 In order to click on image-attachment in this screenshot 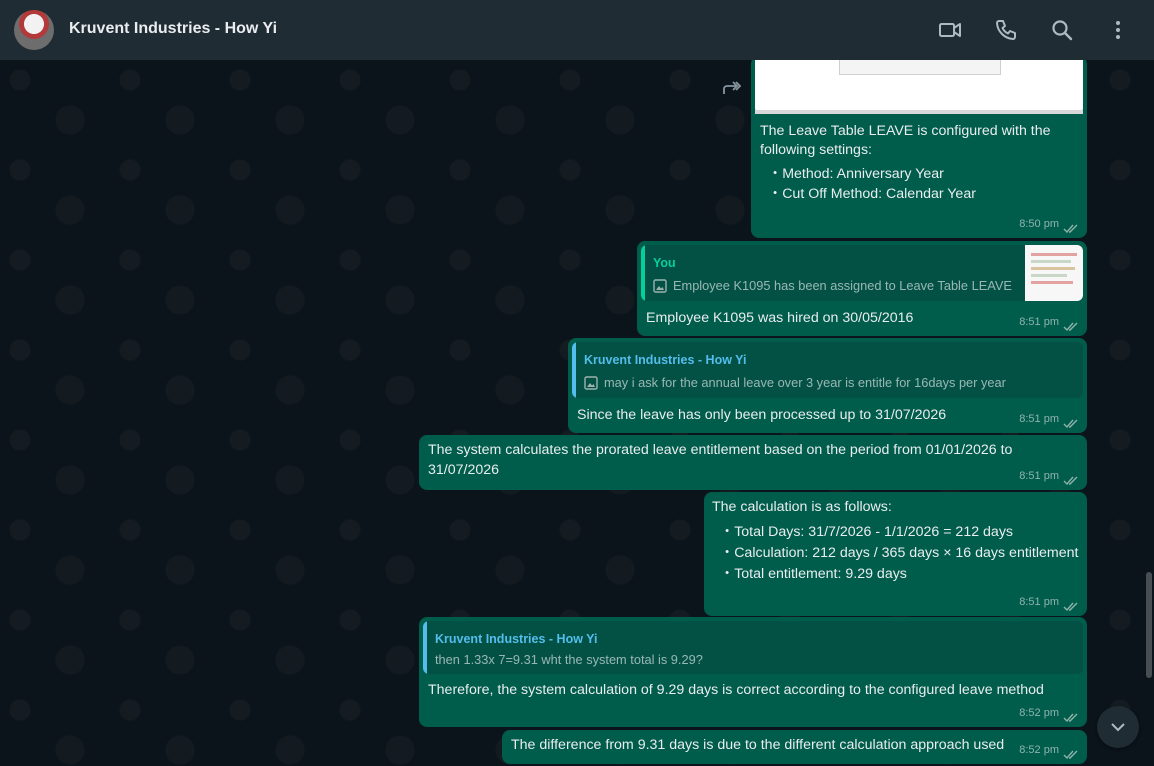, I will do `click(919, 87)`.